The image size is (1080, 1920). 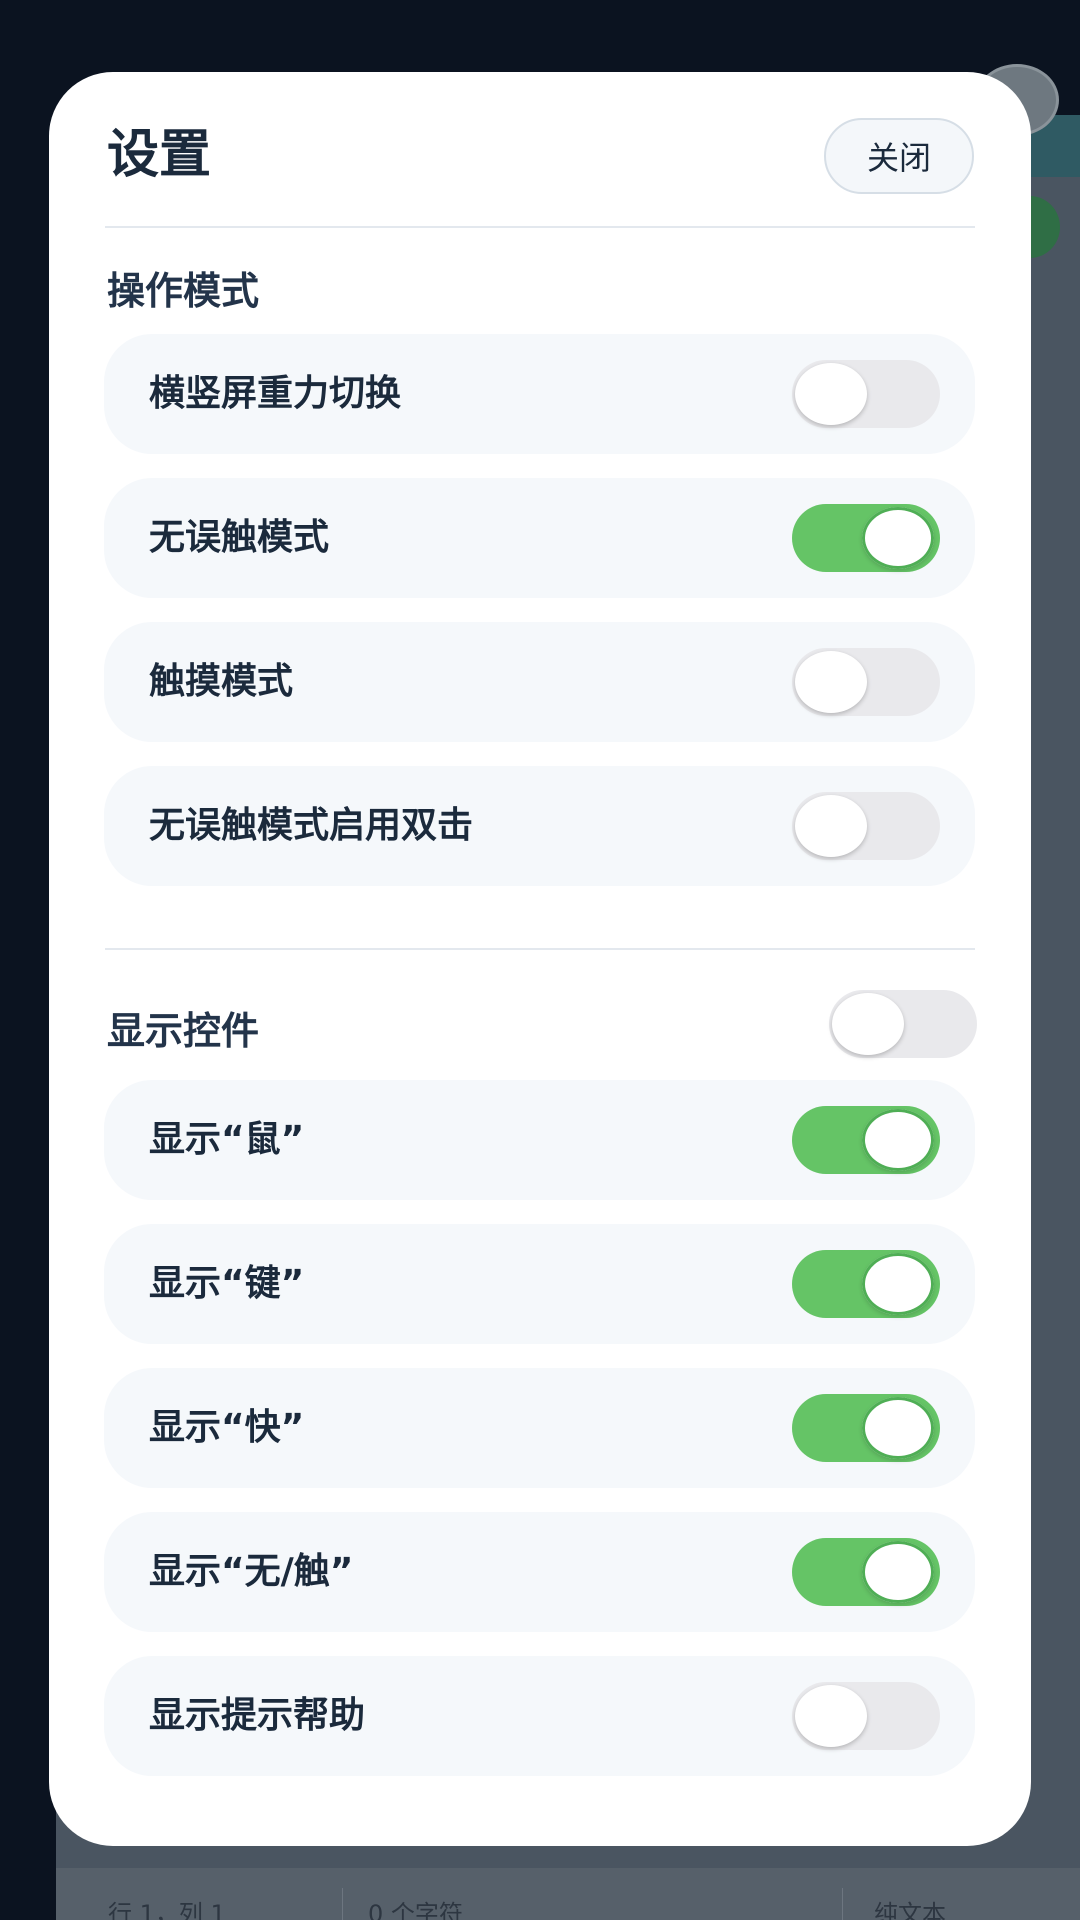 What do you see at coordinates (257, 1715) in the screenshot?
I see `setting-label: 显示提示帮助` at bounding box center [257, 1715].